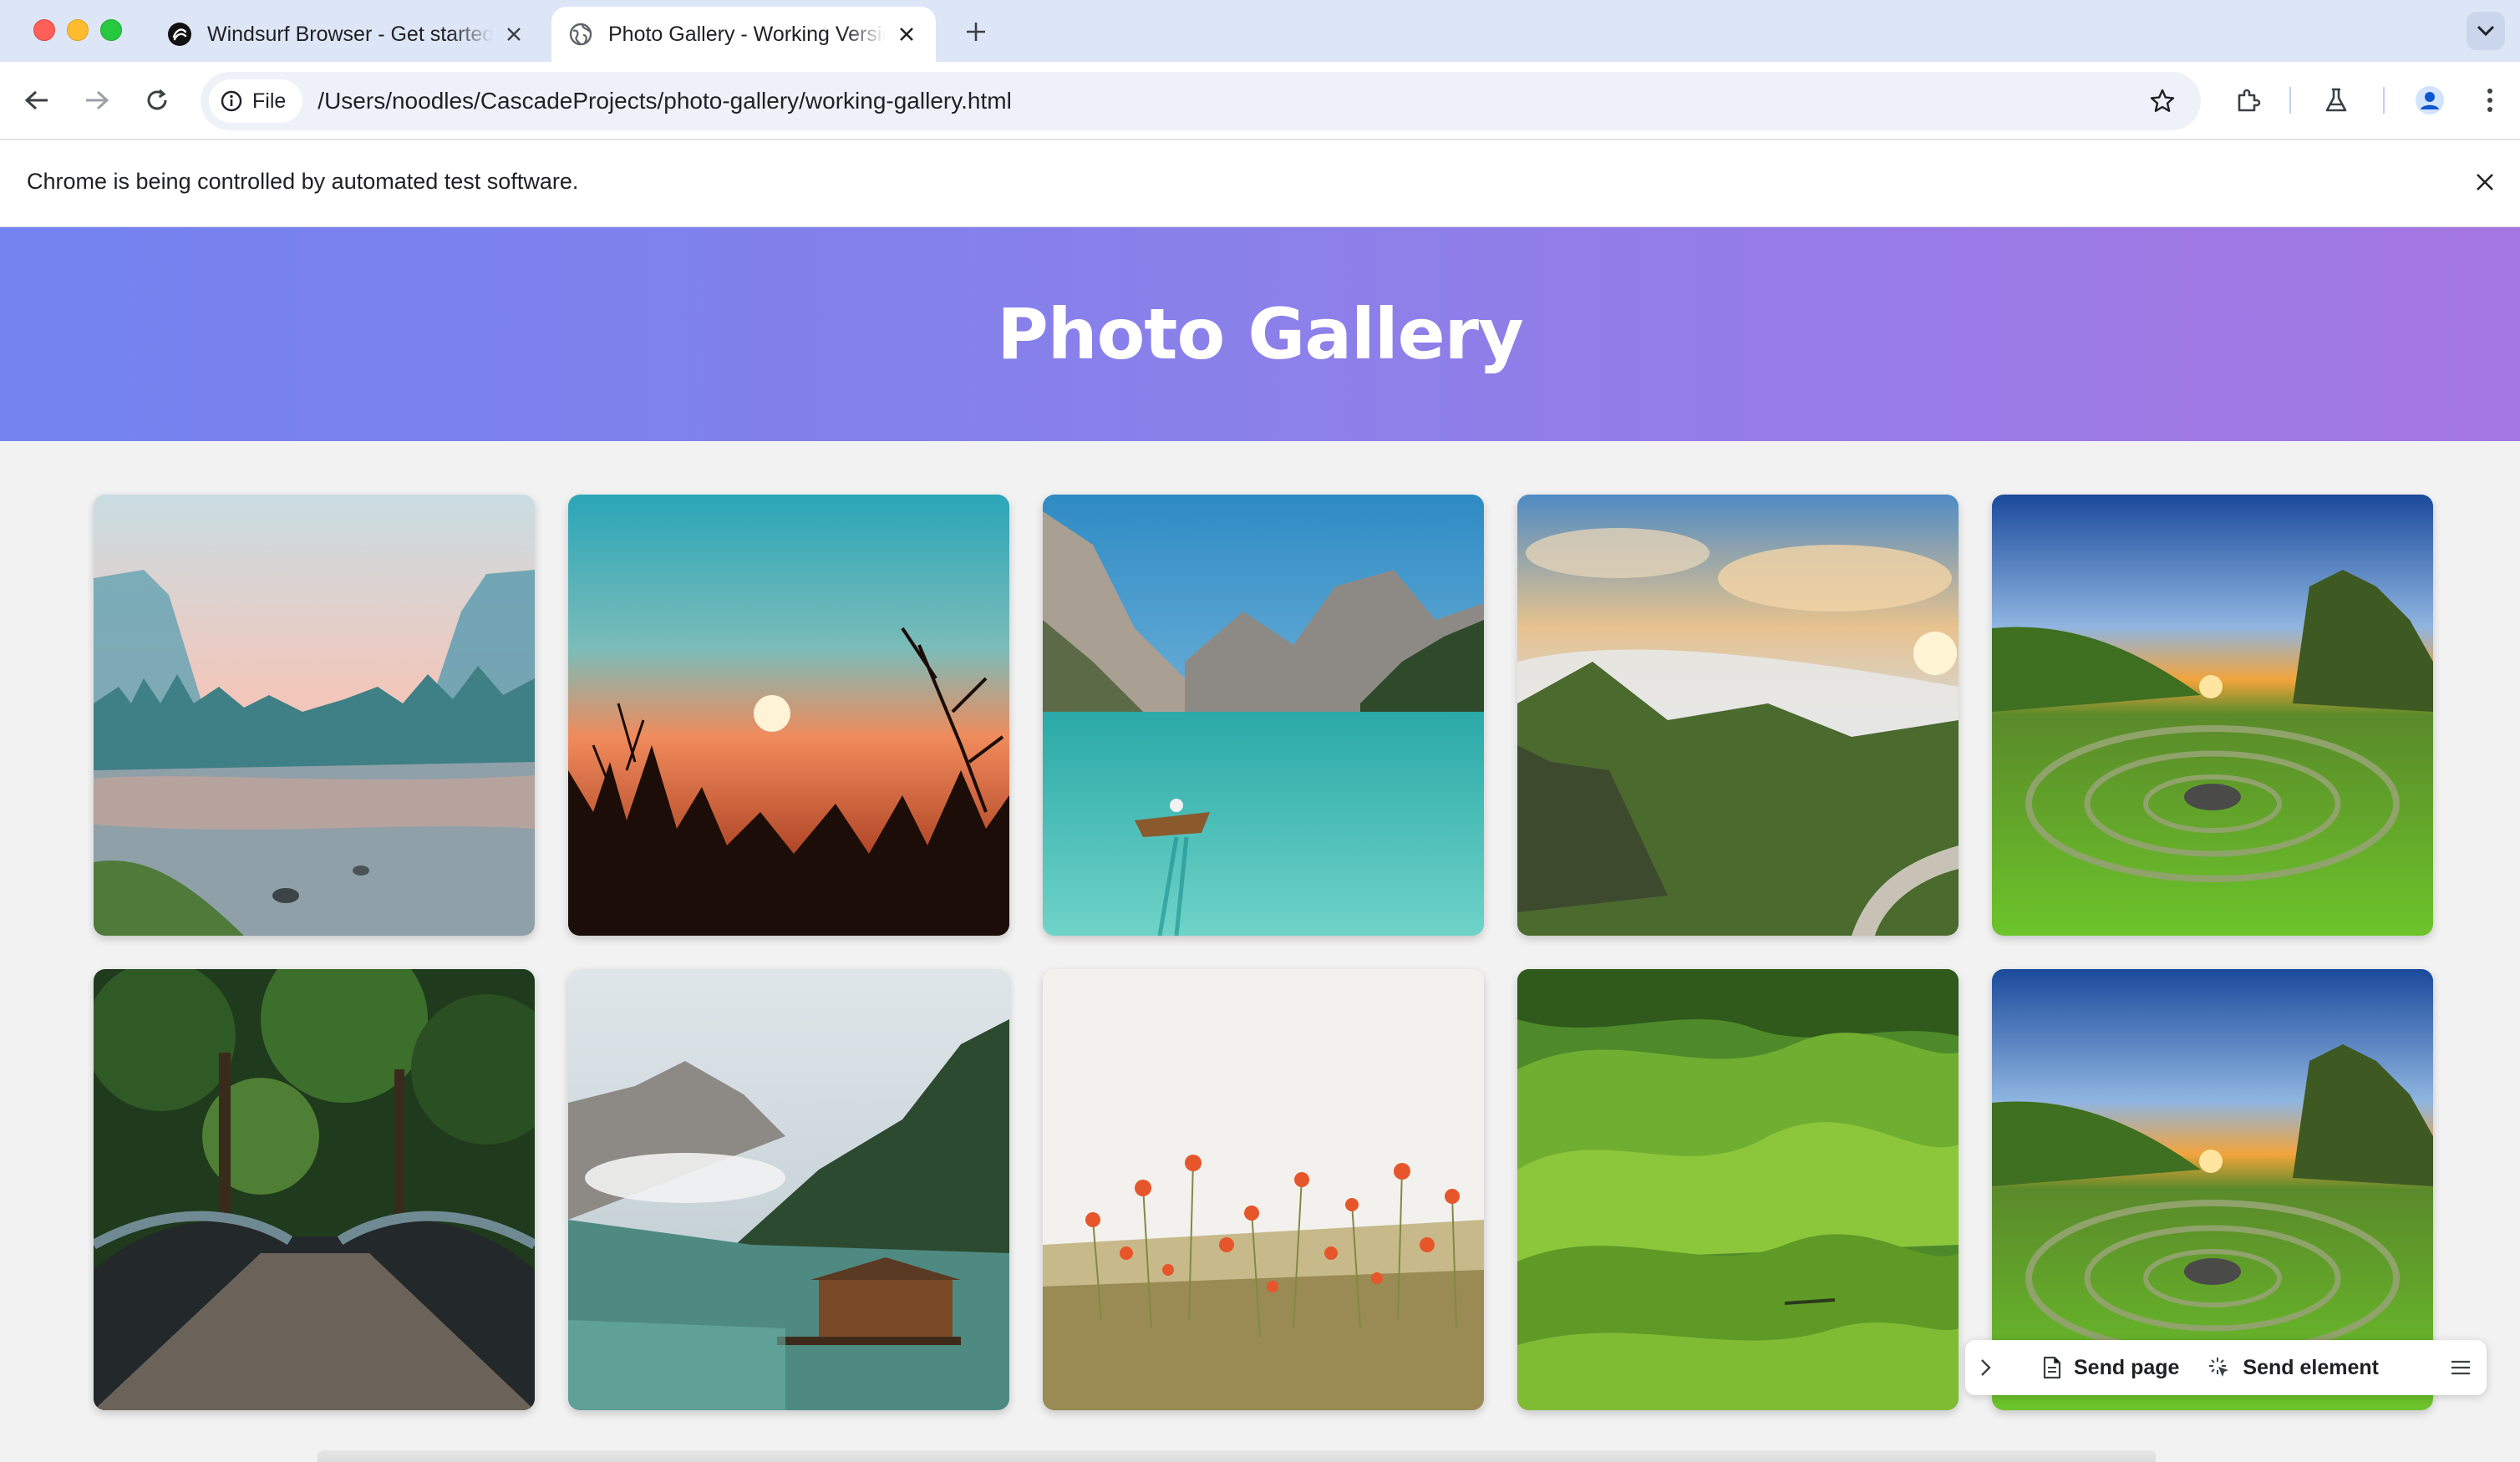  What do you see at coordinates (350, 34) in the screenshot?
I see `tab-title: Windsurf Browser - Get started` at bounding box center [350, 34].